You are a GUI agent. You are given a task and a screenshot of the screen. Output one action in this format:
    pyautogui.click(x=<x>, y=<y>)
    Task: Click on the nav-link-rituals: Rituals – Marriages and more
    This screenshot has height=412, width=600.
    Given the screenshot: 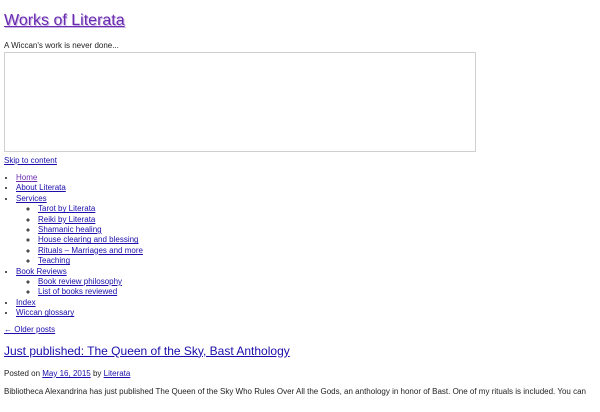 What is the action you would take?
    pyautogui.click(x=90, y=250)
    